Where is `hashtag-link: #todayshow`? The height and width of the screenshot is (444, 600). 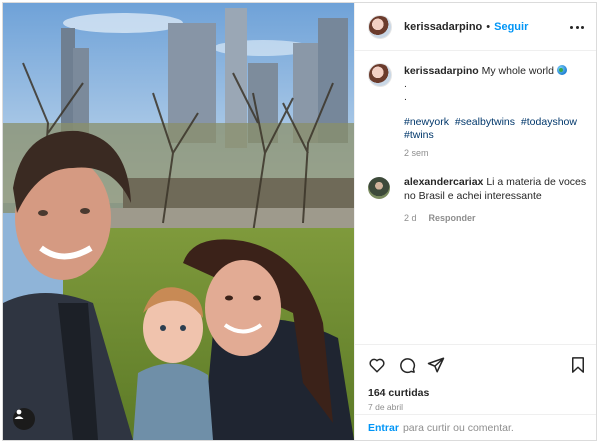
hashtag-link: #todayshow is located at coordinates (549, 122).